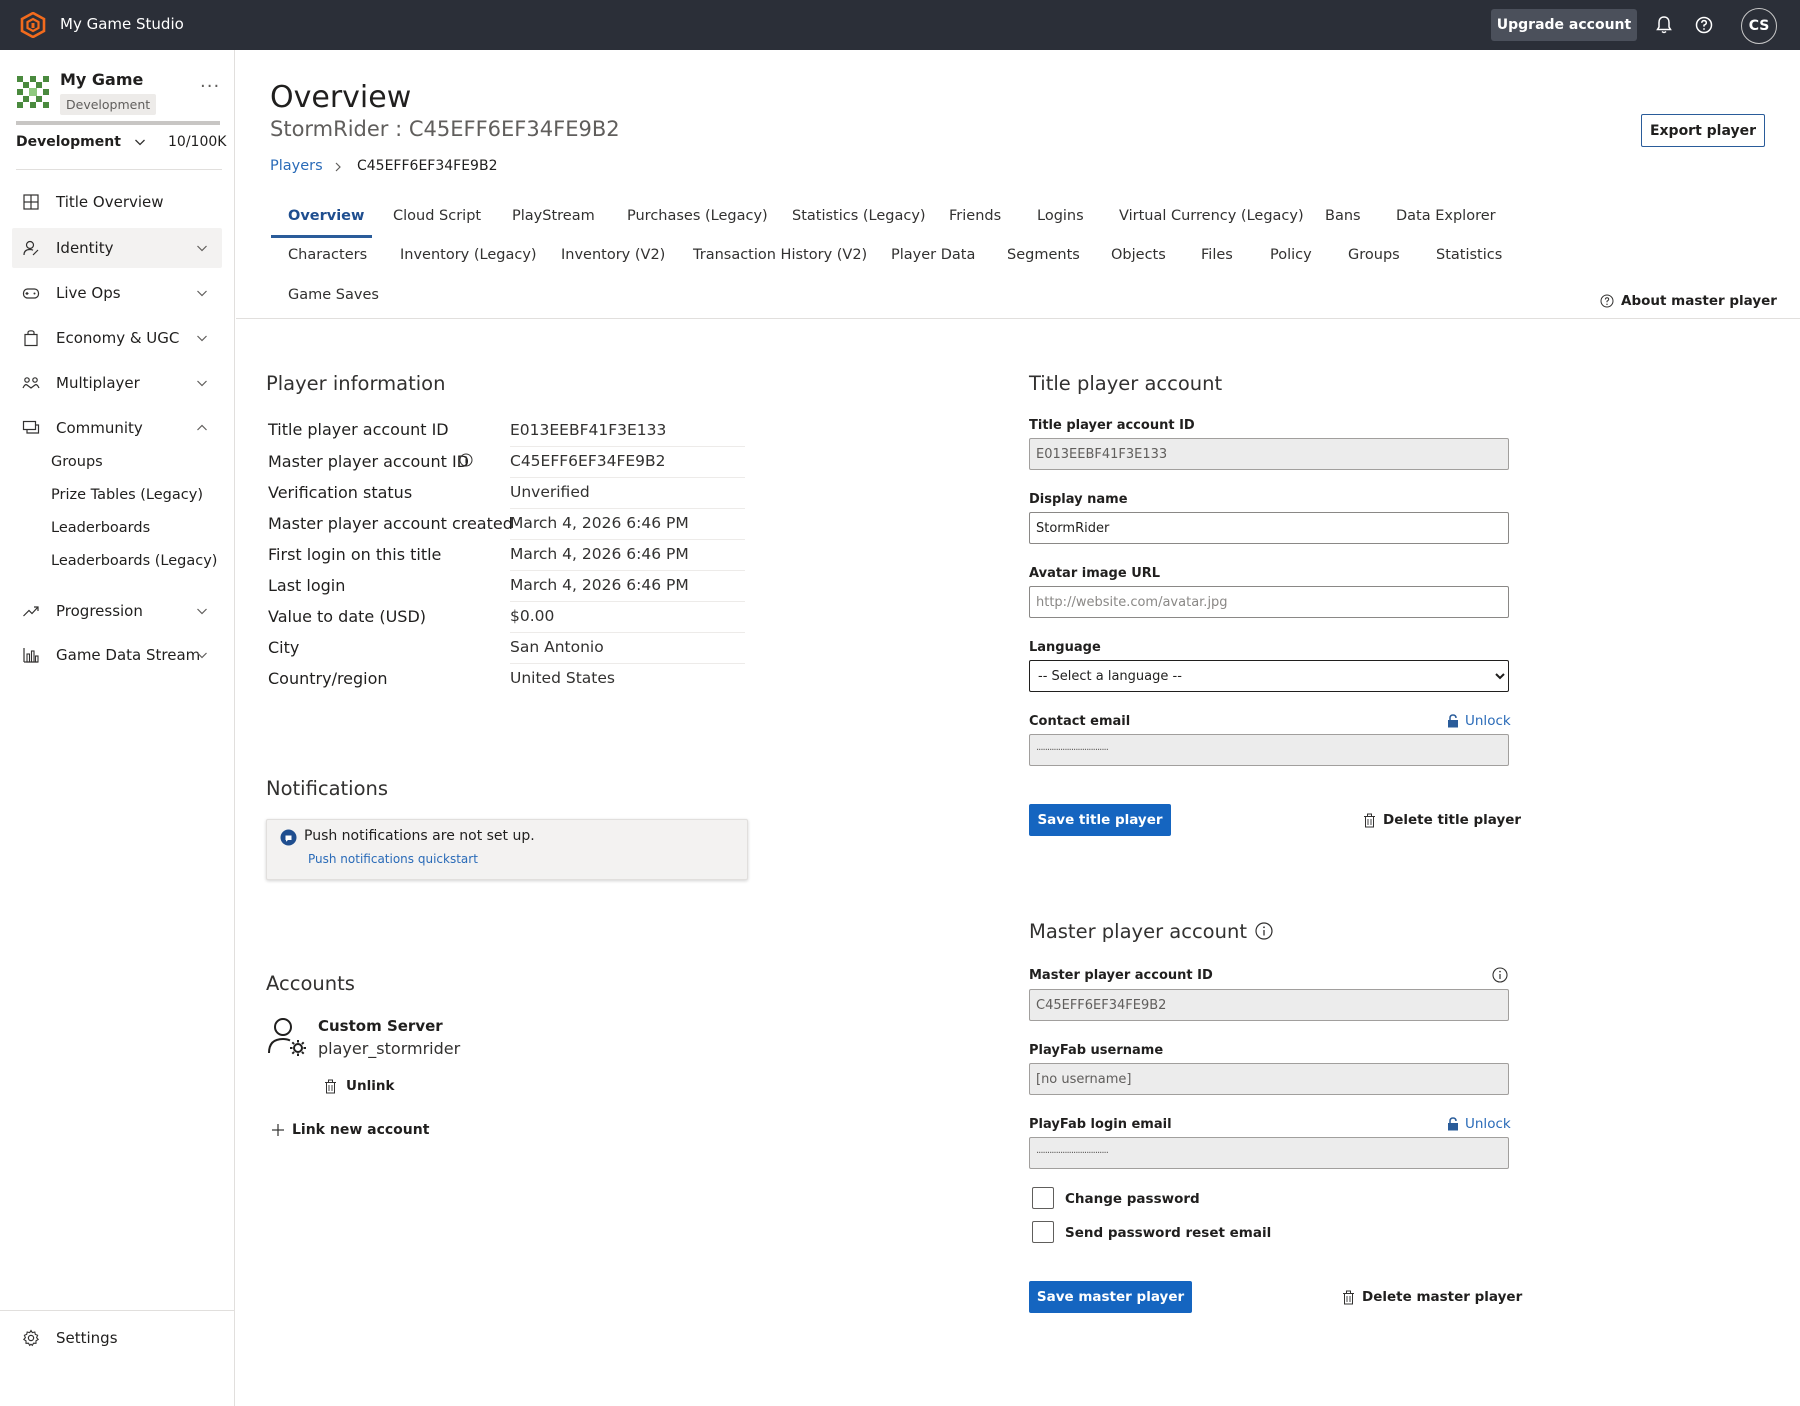 Image resolution: width=1800 pixels, height=1406 pixels. What do you see at coordinates (380, 1026) in the screenshot?
I see `account-type: Custom Server` at bounding box center [380, 1026].